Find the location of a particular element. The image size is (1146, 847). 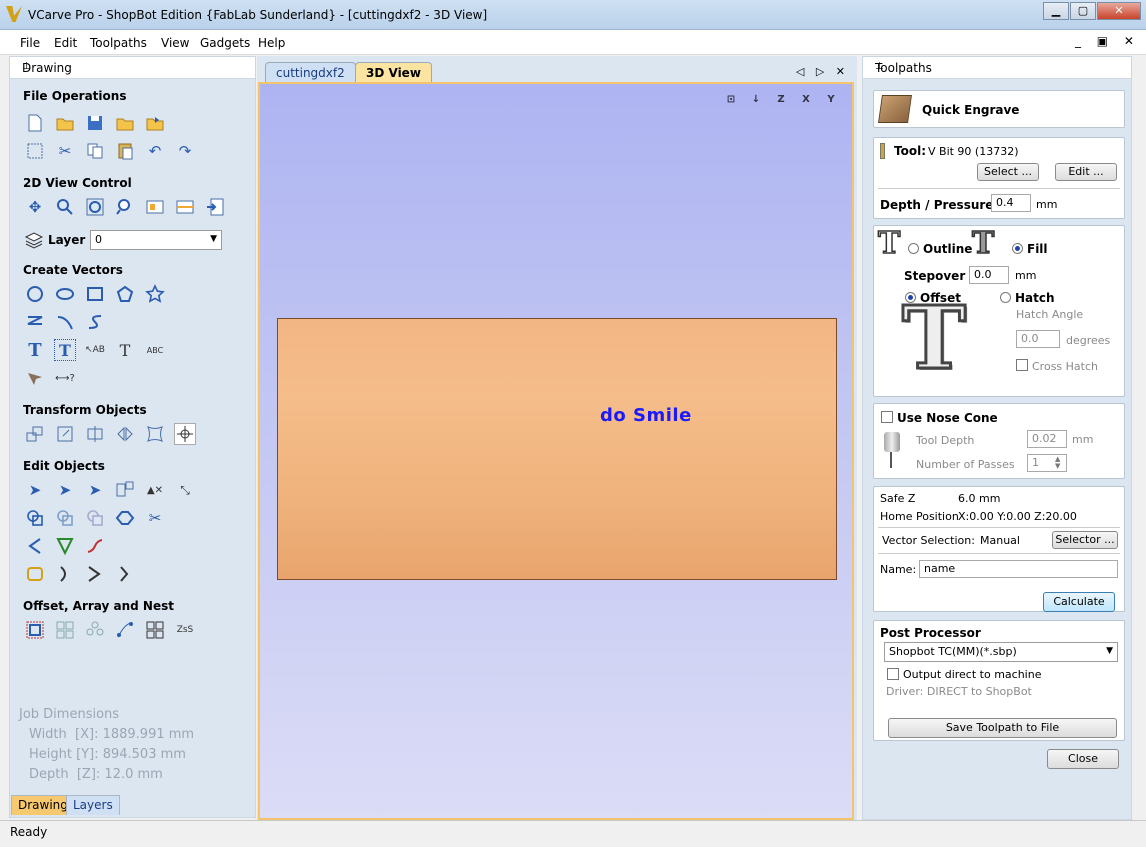

set-origin-icon is located at coordinates (185, 434).